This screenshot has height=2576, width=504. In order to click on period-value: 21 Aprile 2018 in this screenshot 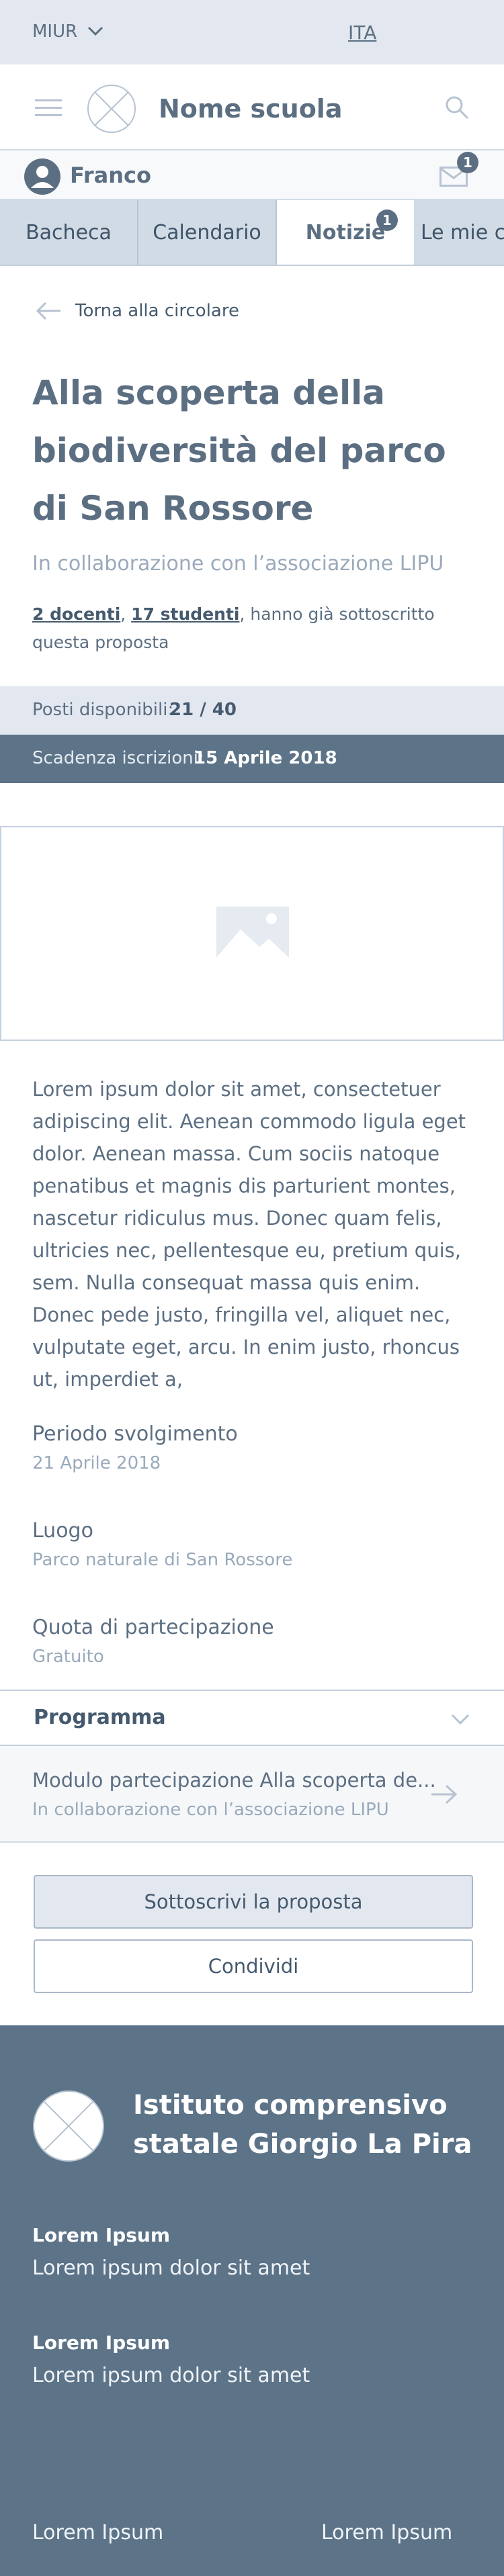, I will do `click(97, 1463)`.